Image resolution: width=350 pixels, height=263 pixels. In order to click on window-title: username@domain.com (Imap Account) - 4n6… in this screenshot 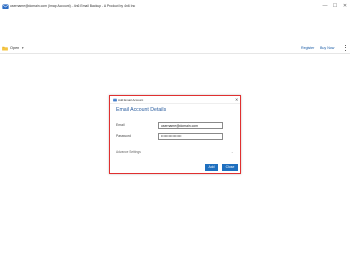, I will do `click(73, 6)`.